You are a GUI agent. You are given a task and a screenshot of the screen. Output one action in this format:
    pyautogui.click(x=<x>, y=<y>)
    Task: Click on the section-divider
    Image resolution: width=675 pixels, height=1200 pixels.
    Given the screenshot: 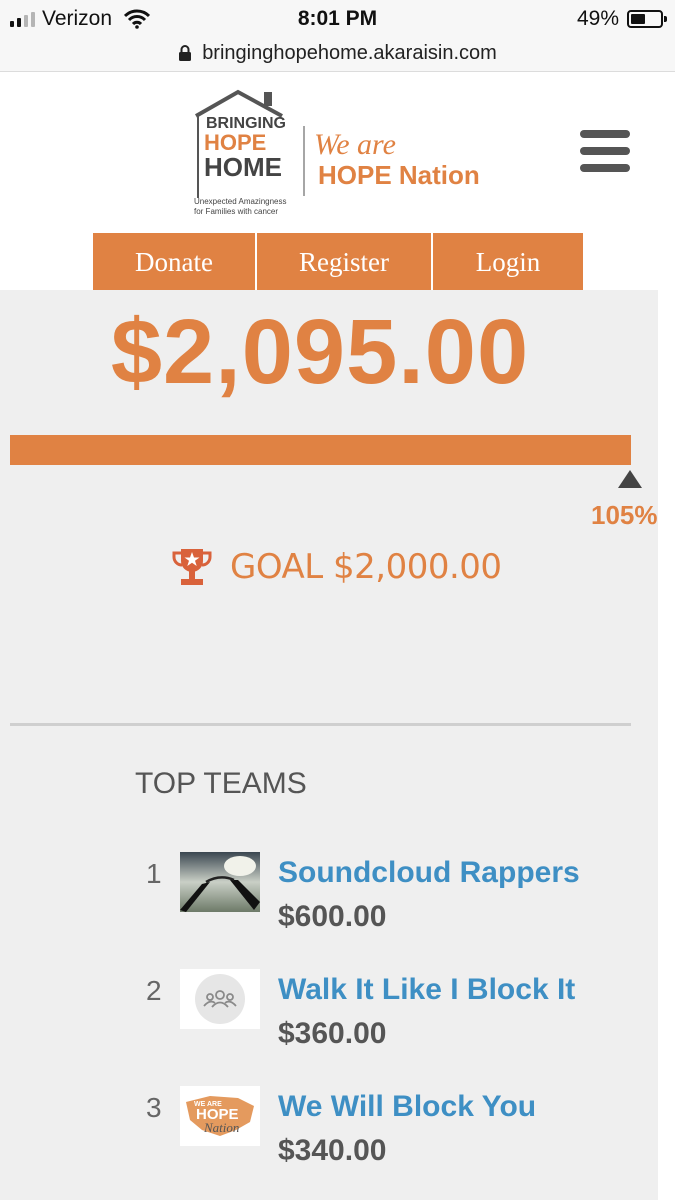 What is the action you would take?
    pyautogui.click(x=320, y=724)
    